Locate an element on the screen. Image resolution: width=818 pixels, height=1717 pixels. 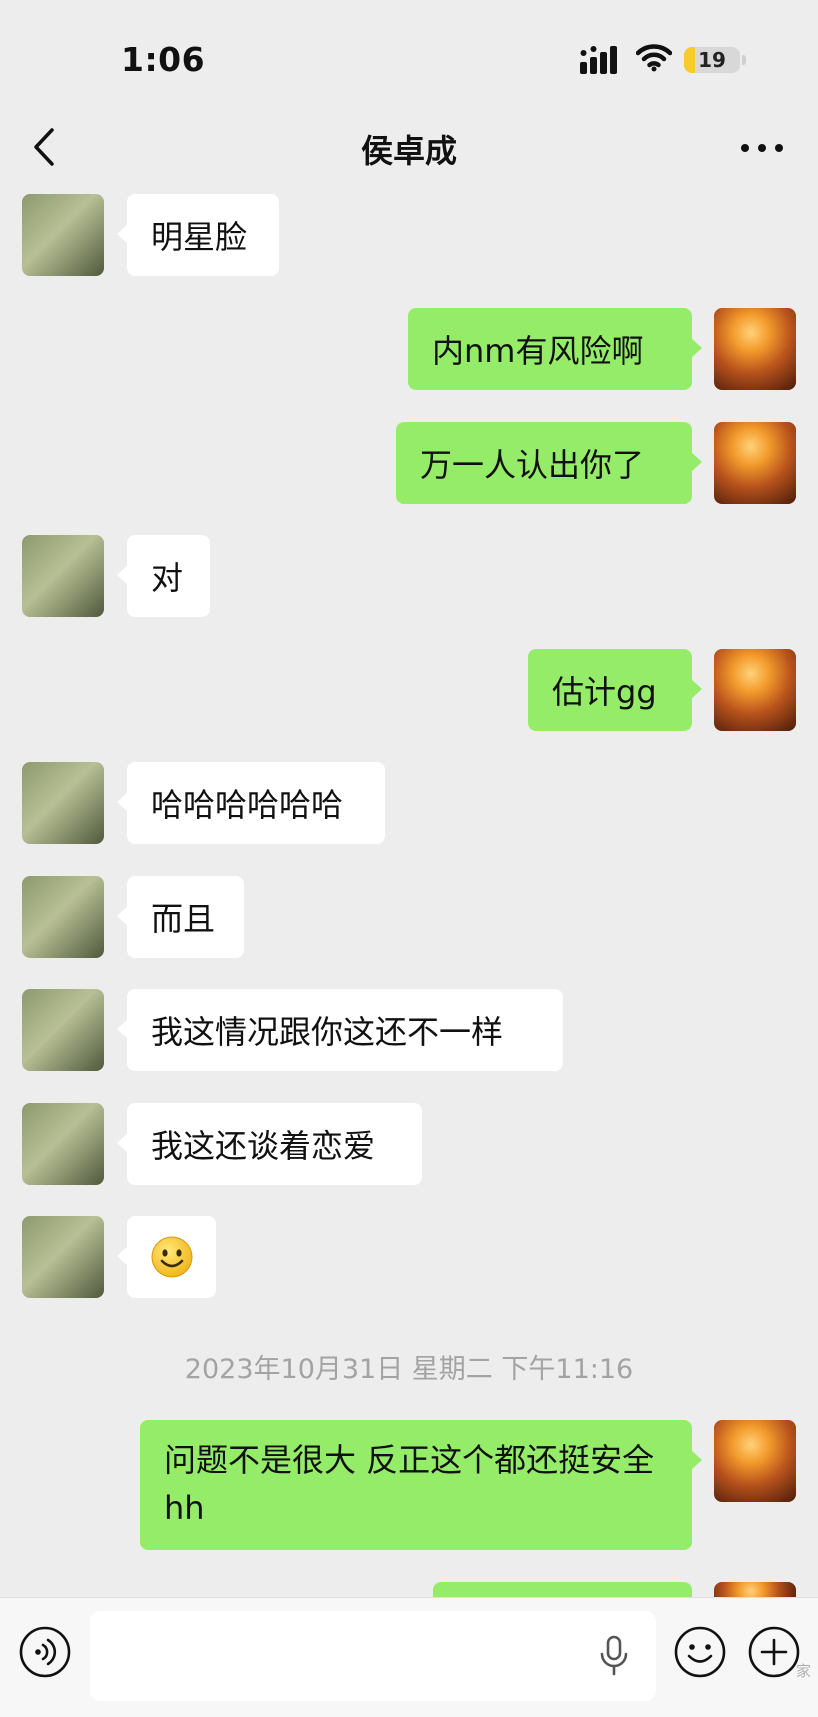
more-button is located at coordinates (762, 148).